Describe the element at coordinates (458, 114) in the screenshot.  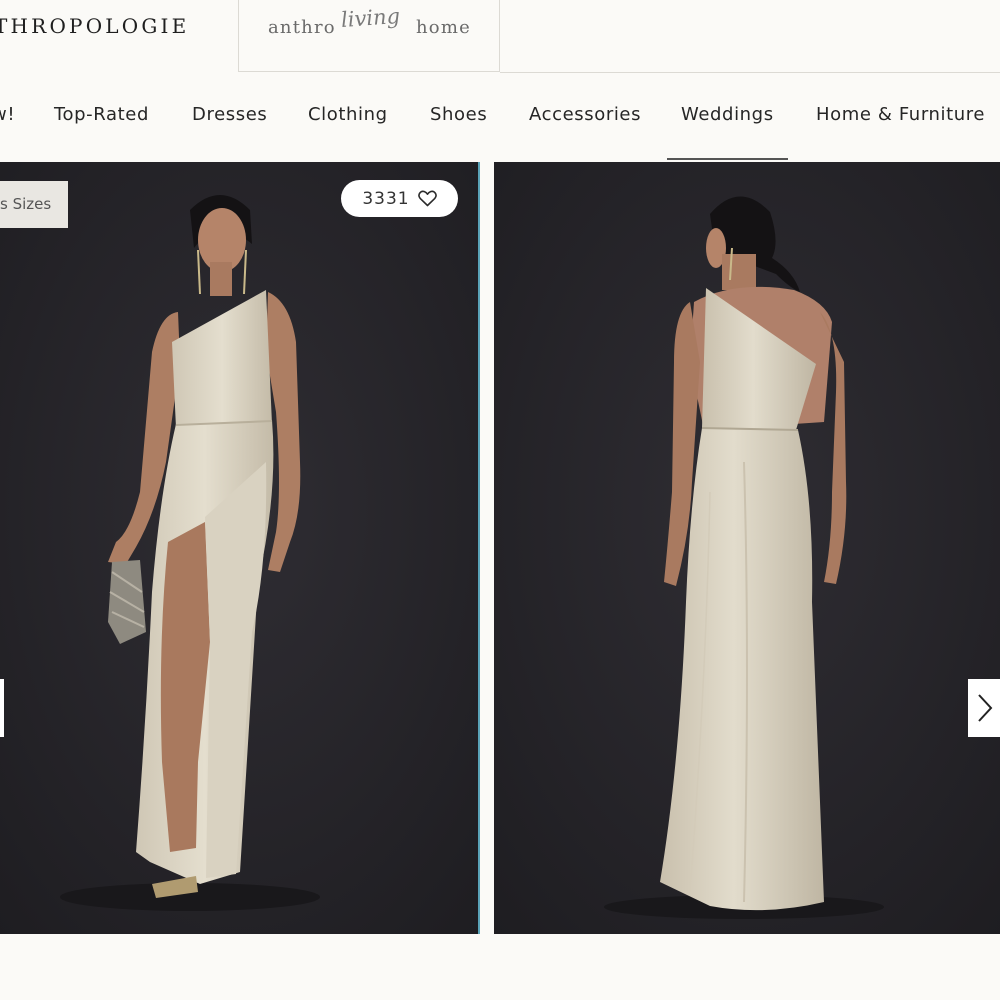
I see `nav-item-shoes: Shoes` at that location.